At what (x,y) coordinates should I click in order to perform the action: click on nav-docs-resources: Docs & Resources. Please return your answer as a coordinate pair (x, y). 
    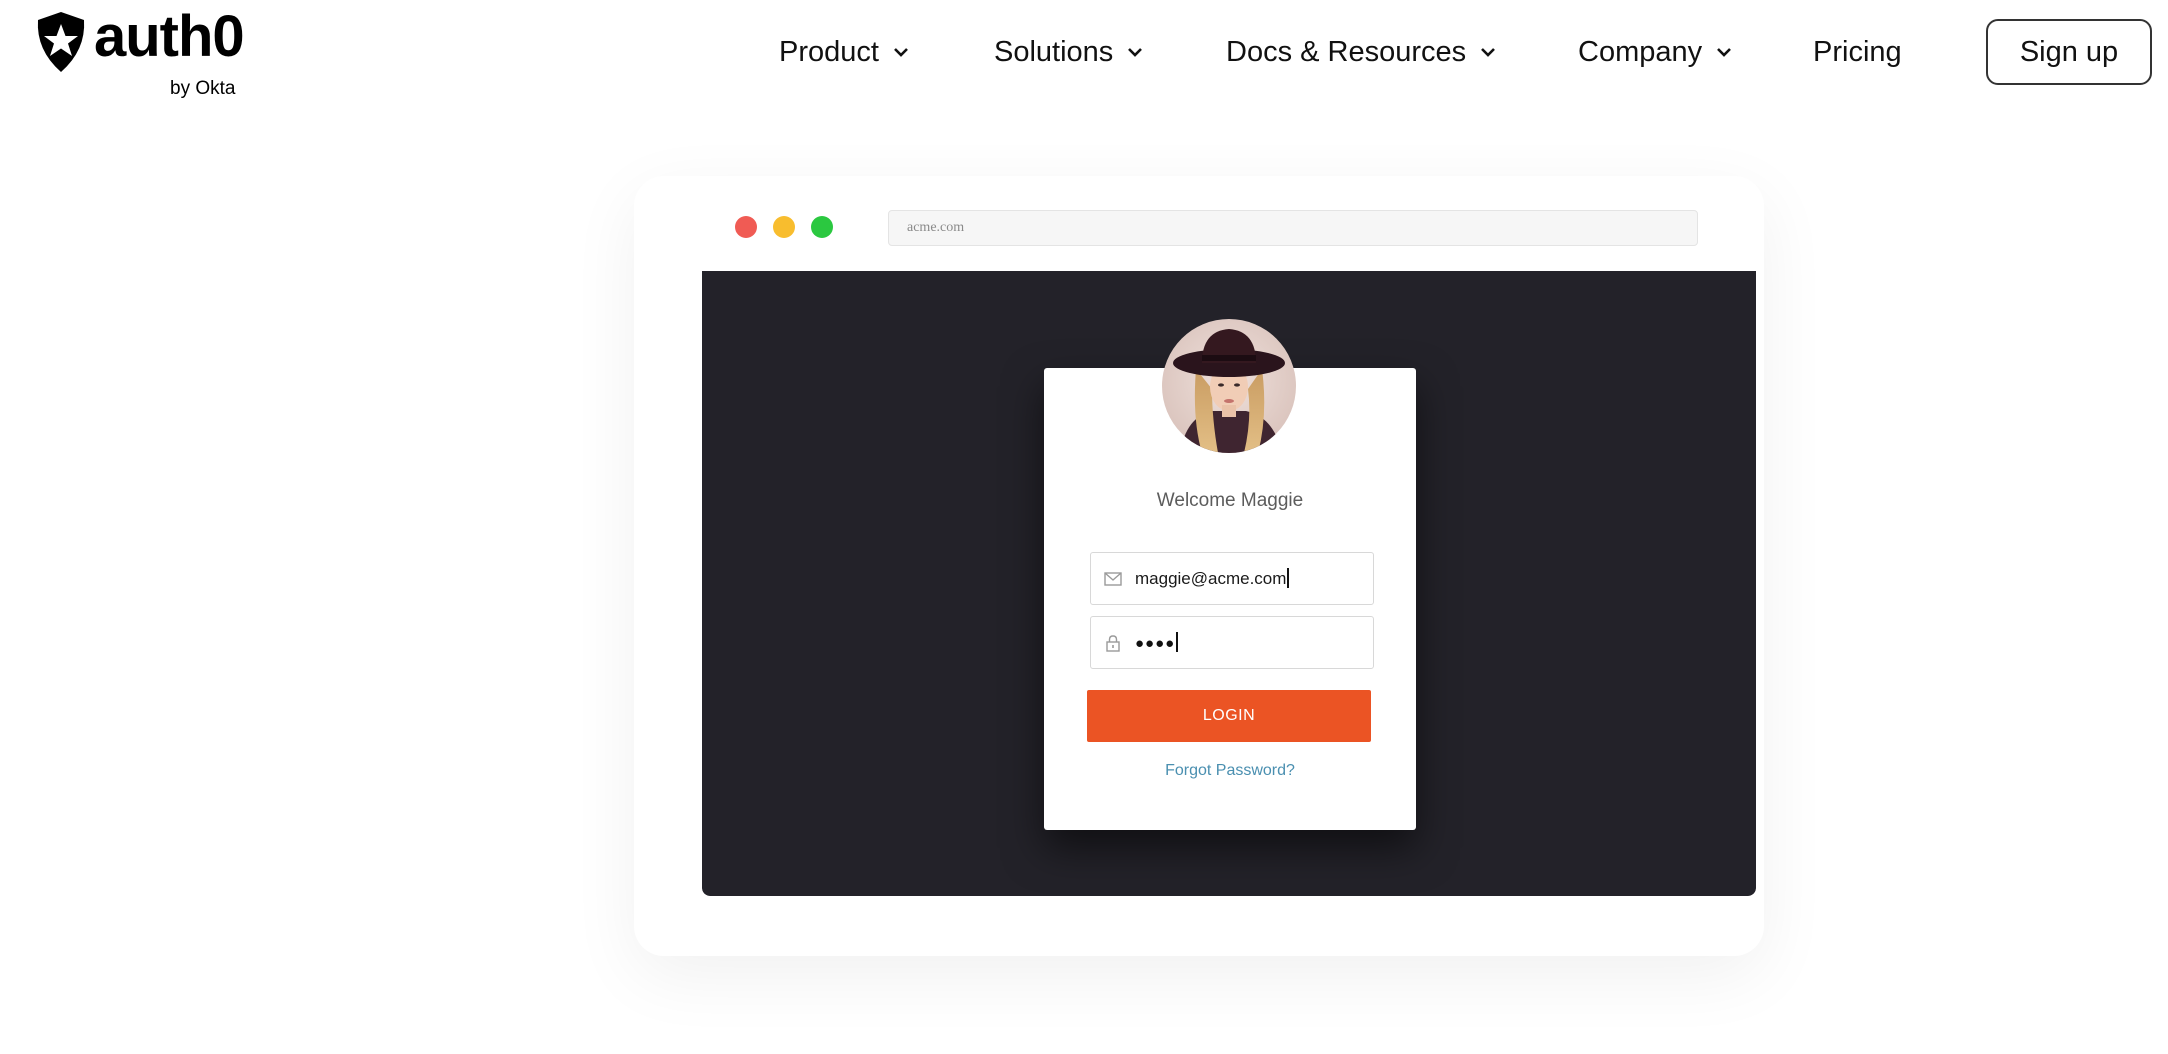
    Looking at the image, I should click on (1362, 52).